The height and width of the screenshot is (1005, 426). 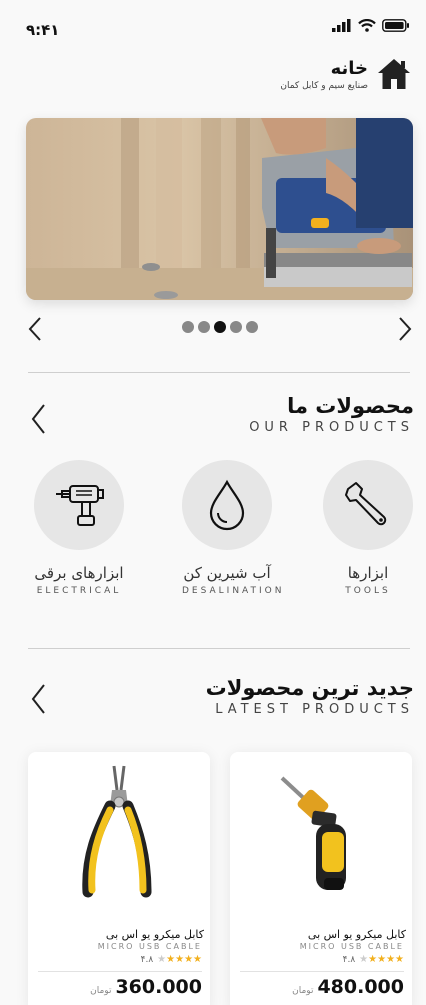 I want to click on carousel-dot-active, so click(x=220, y=327).